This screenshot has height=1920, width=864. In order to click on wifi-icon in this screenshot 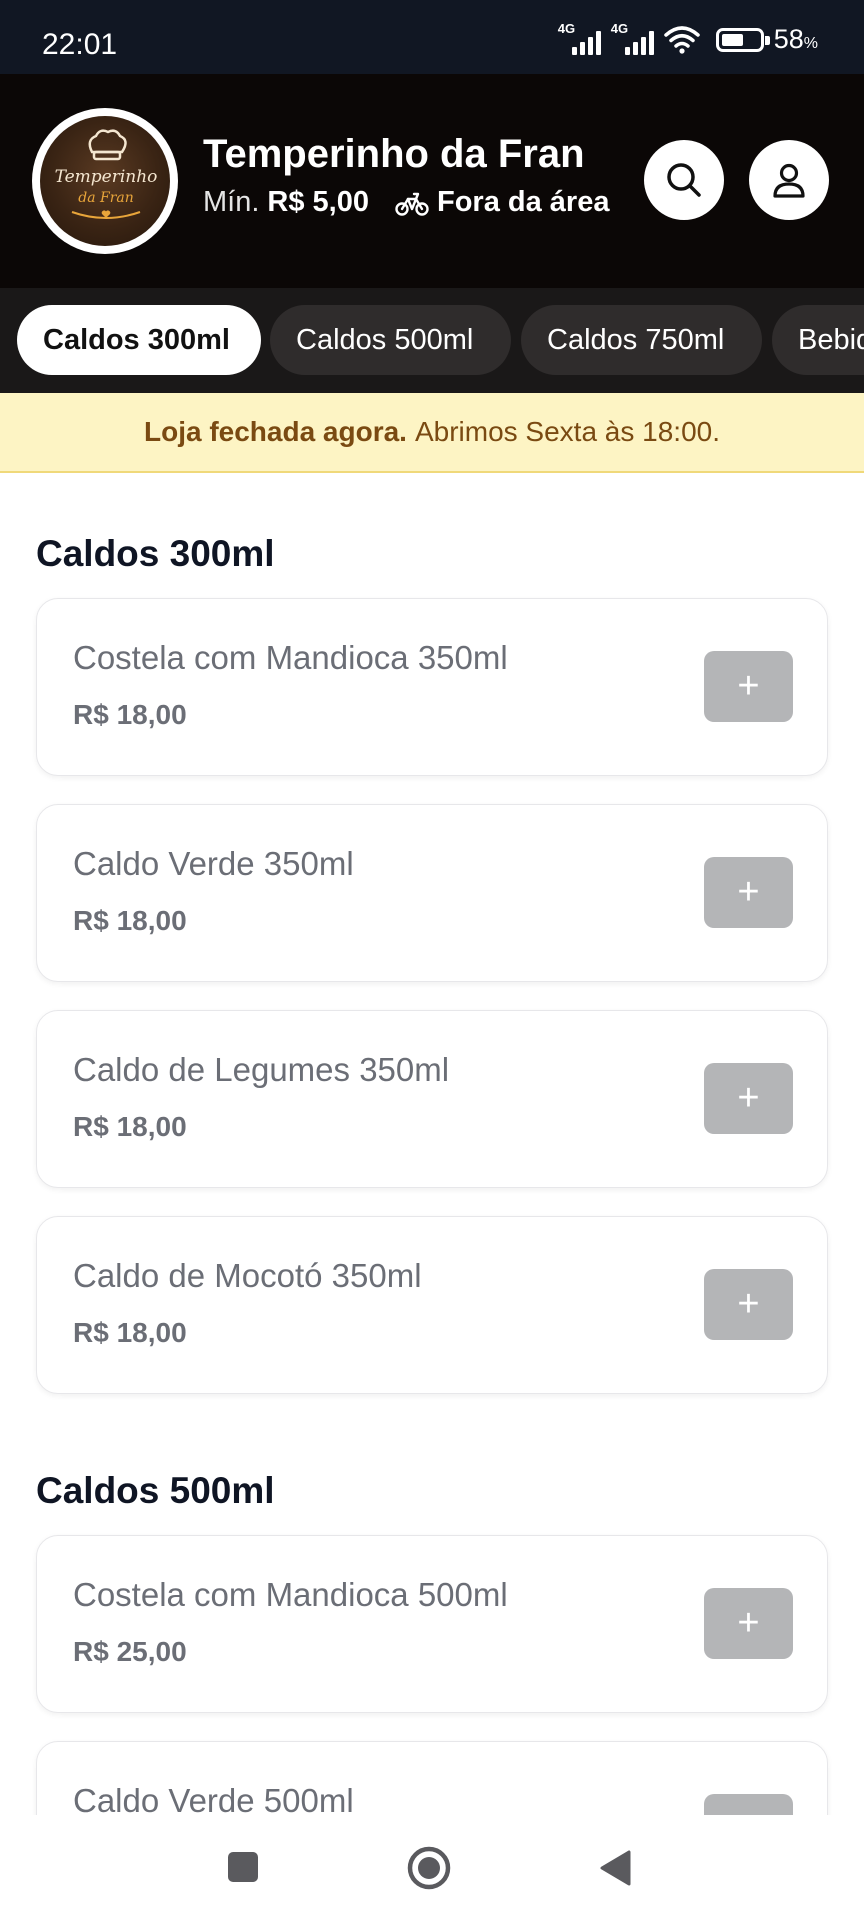, I will do `click(681, 39)`.